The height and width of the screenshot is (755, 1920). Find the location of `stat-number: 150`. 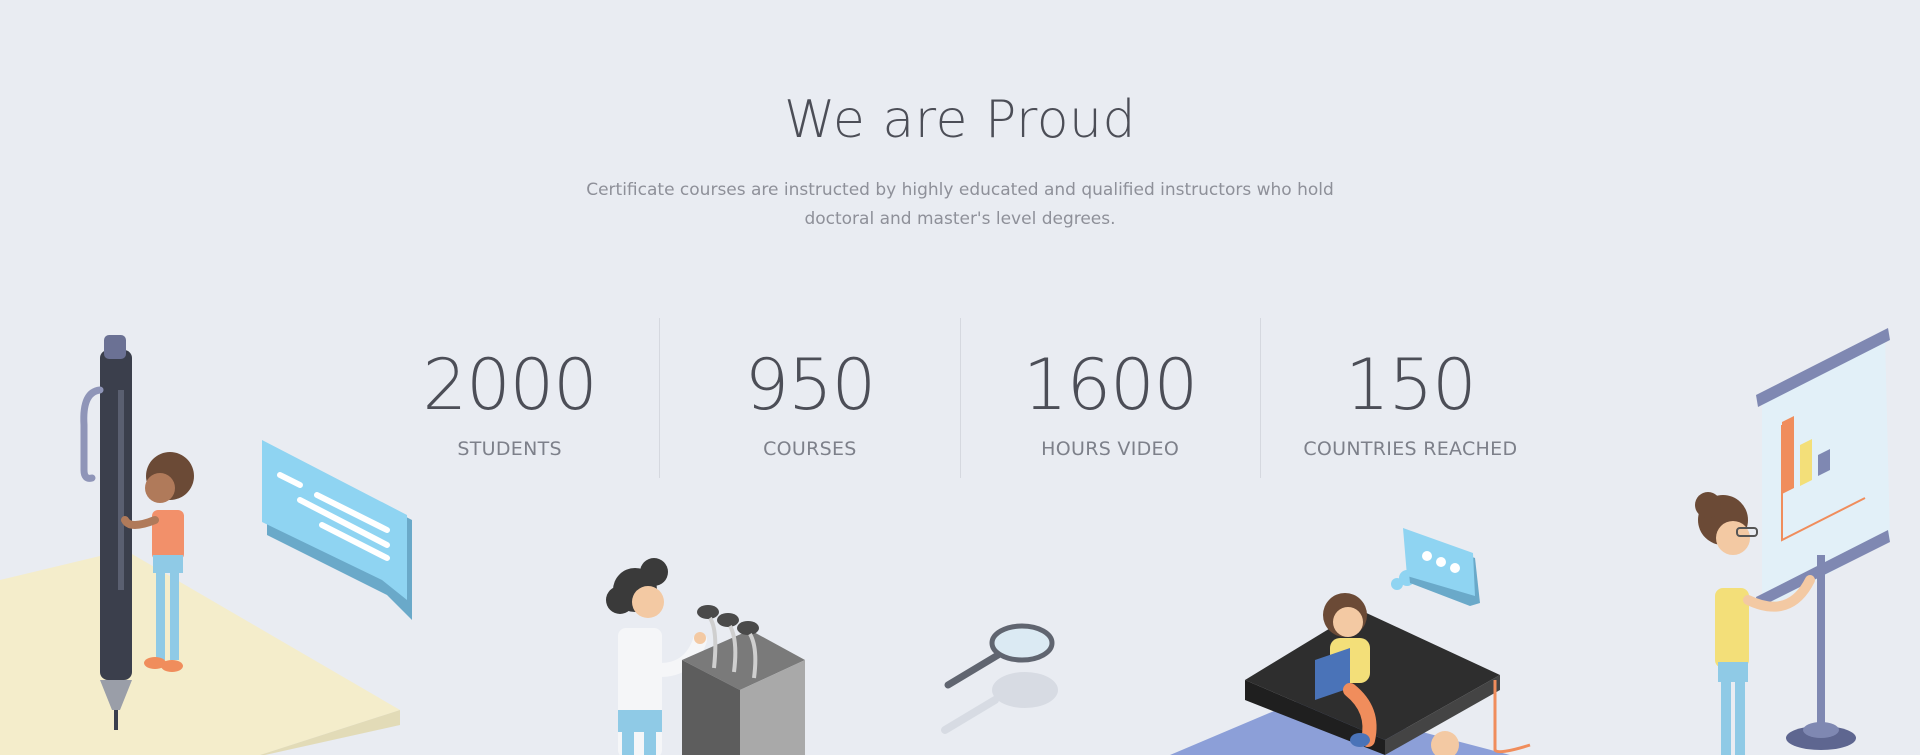

stat-number: 150 is located at coordinates (1411, 385).